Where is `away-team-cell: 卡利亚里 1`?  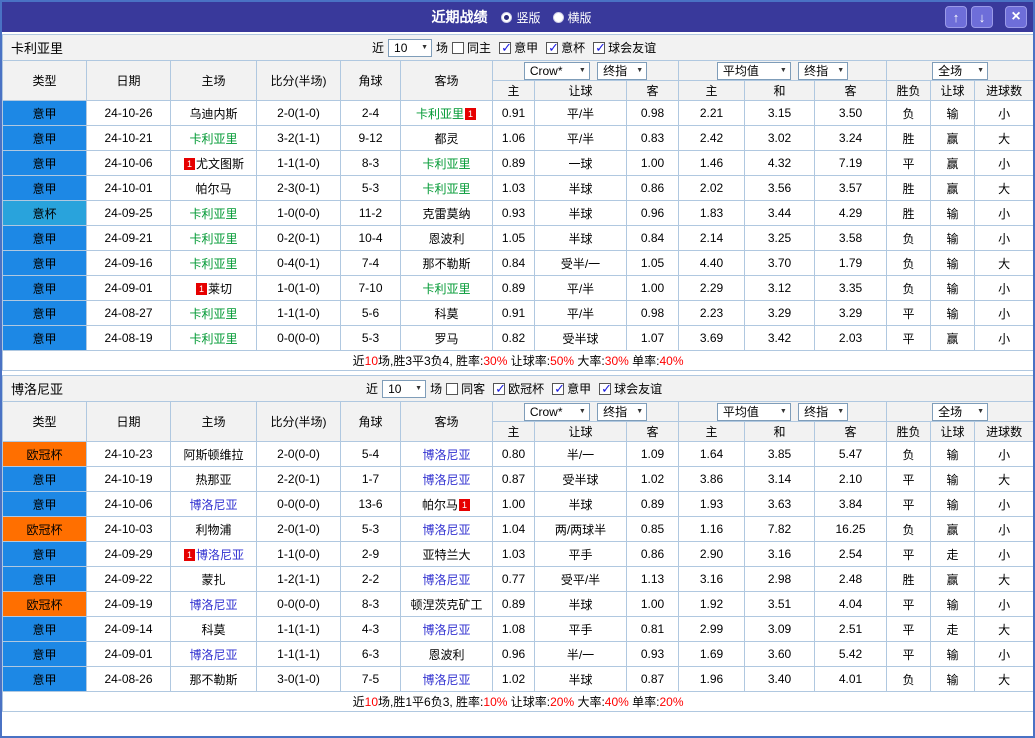
away-team-cell: 卡利亚里 1 is located at coordinates (446, 113).